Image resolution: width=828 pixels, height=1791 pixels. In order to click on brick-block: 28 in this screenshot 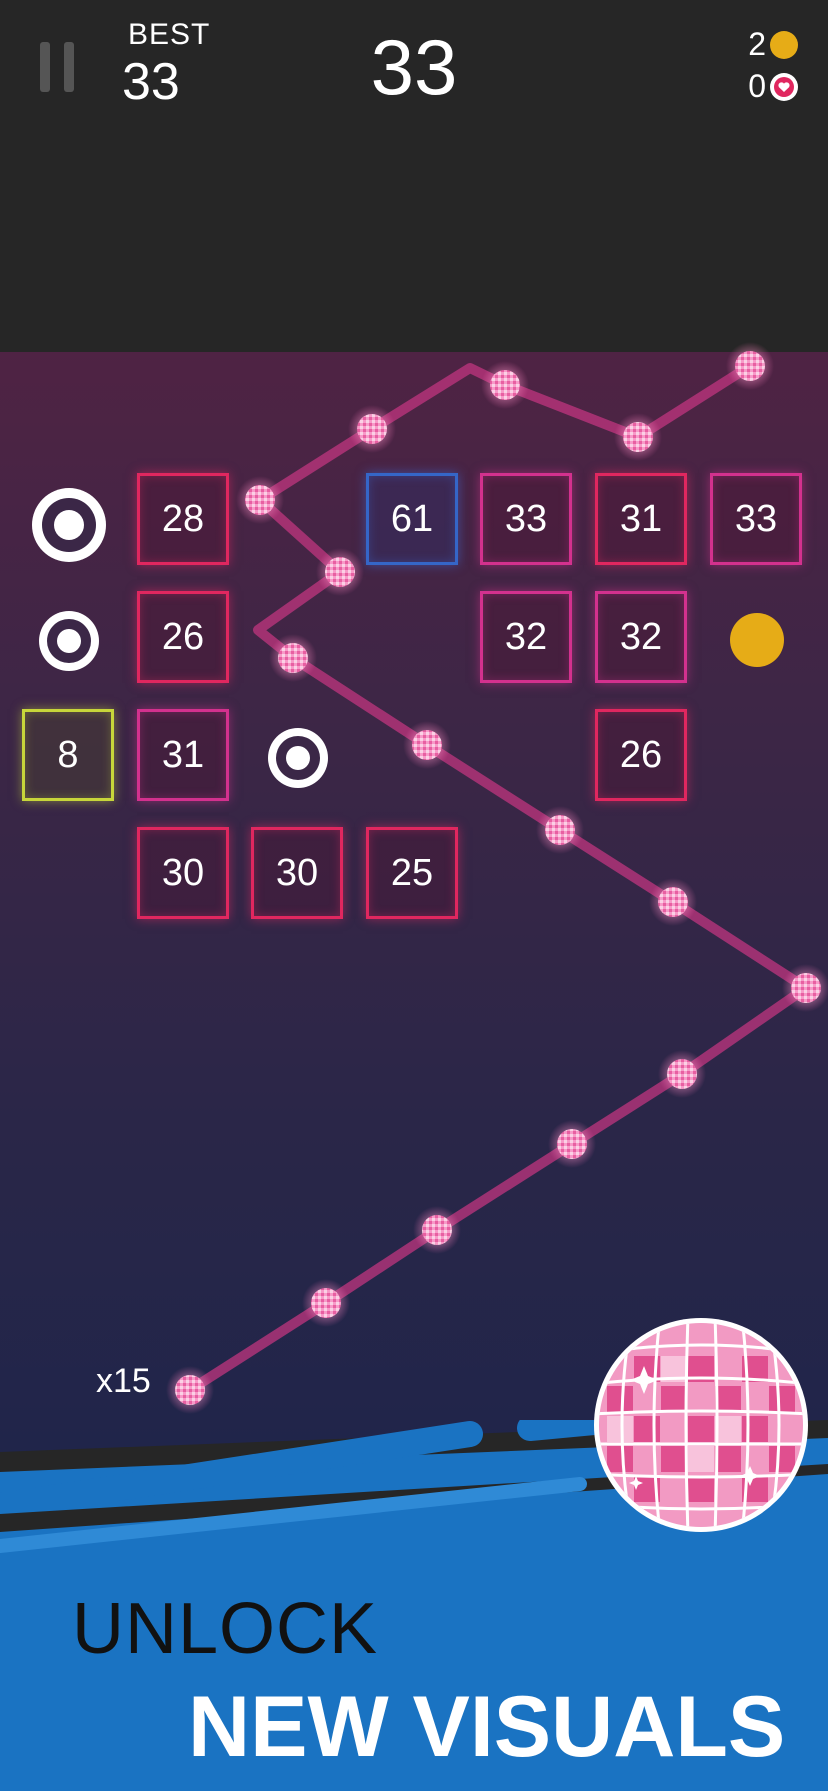, I will do `click(183, 519)`.